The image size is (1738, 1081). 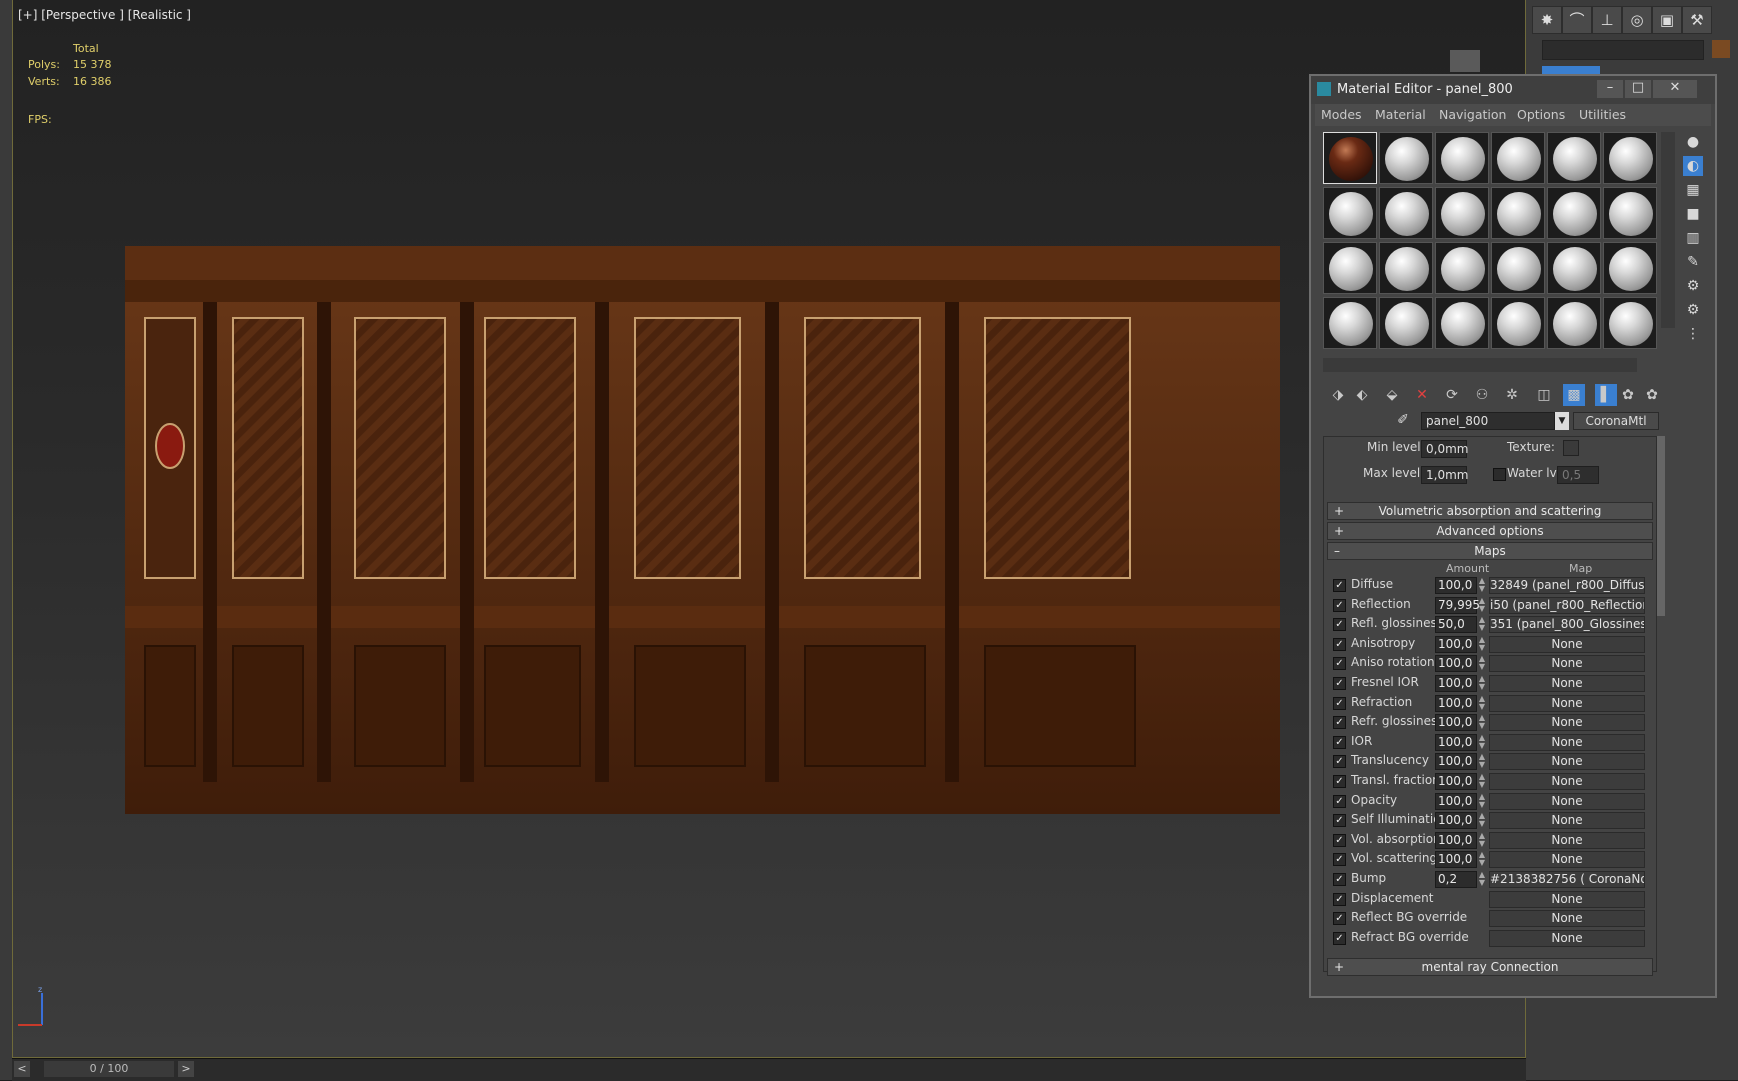 I want to click on map-slot-button: 351 (panel_800_Glossiness.jpg), so click(x=1567, y=625).